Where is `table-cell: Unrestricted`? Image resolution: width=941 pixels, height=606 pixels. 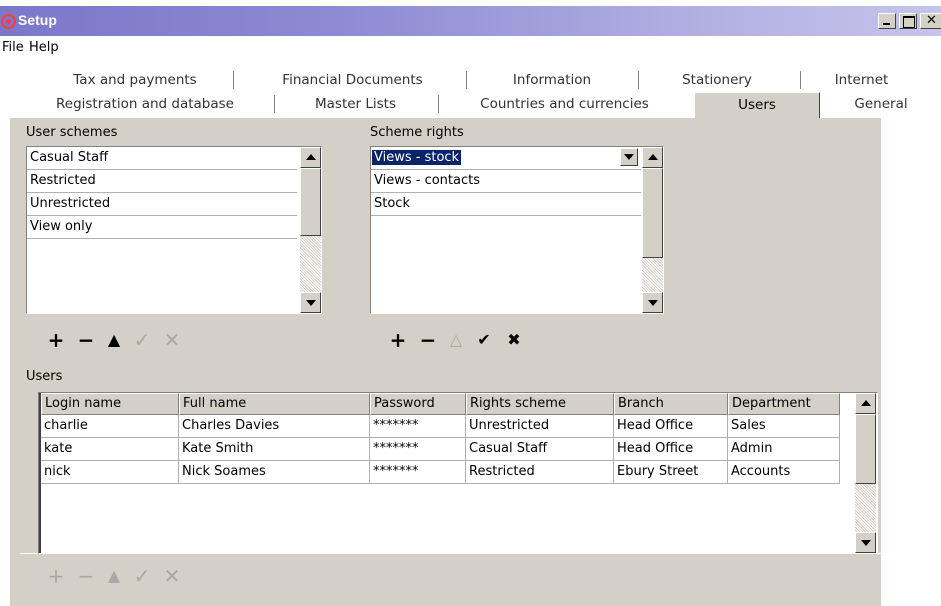
table-cell: Unrestricted is located at coordinates (540, 426).